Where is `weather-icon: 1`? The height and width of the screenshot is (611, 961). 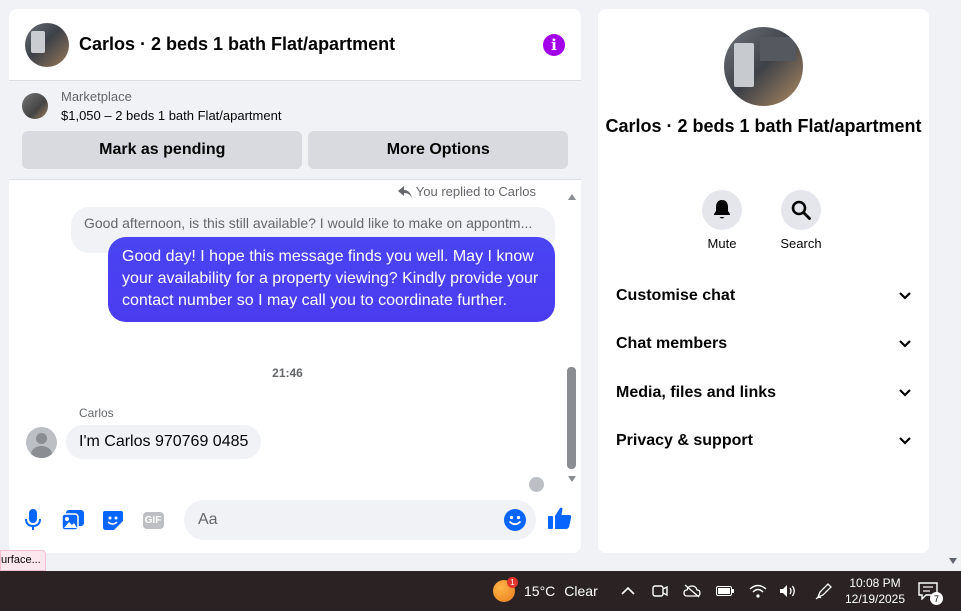 weather-icon: 1 is located at coordinates (505, 589).